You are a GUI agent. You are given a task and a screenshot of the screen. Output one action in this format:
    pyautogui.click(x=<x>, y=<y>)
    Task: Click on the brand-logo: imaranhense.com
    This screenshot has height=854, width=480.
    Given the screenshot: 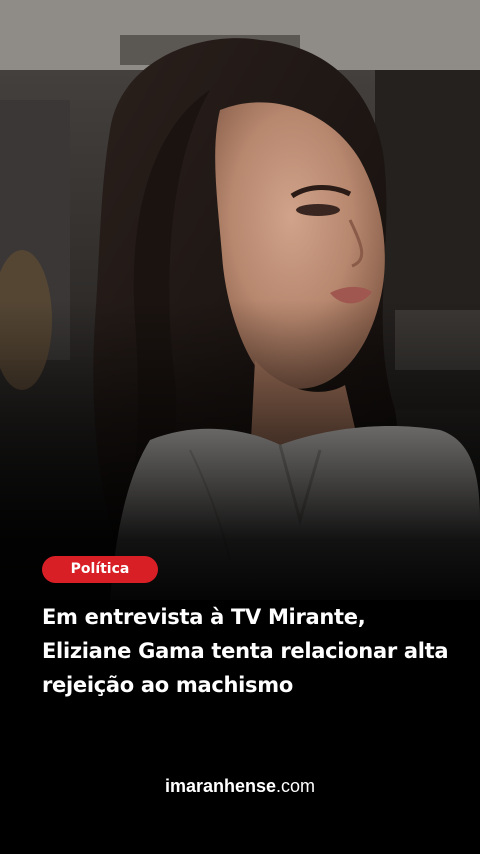 What is the action you would take?
    pyautogui.click(x=240, y=786)
    